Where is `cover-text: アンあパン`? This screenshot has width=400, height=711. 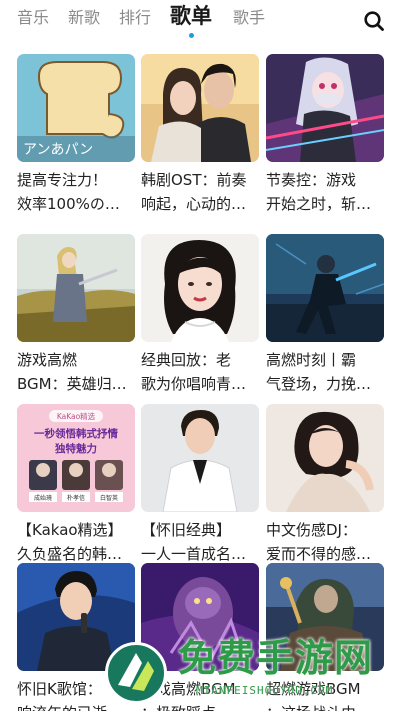 cover-text: アンあパン is located at coordinates (58, 150).